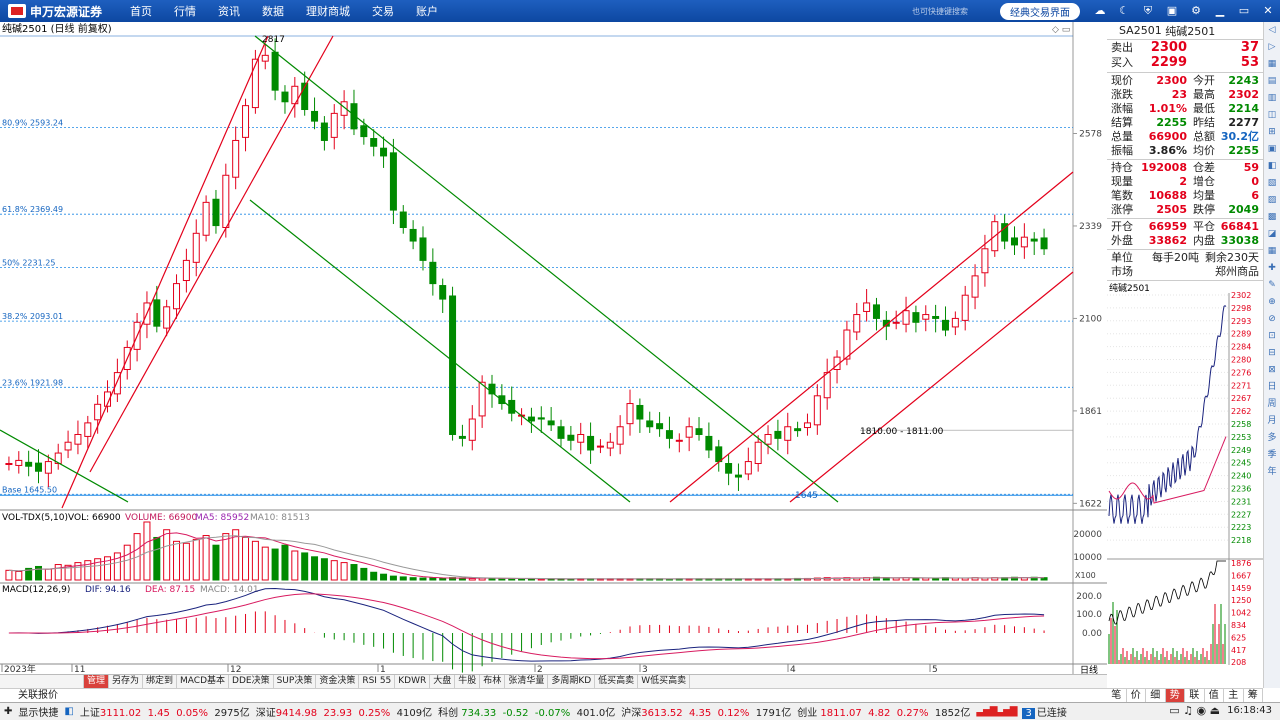  I want to click on shield-icon: ⛨, so click(1148, 11).